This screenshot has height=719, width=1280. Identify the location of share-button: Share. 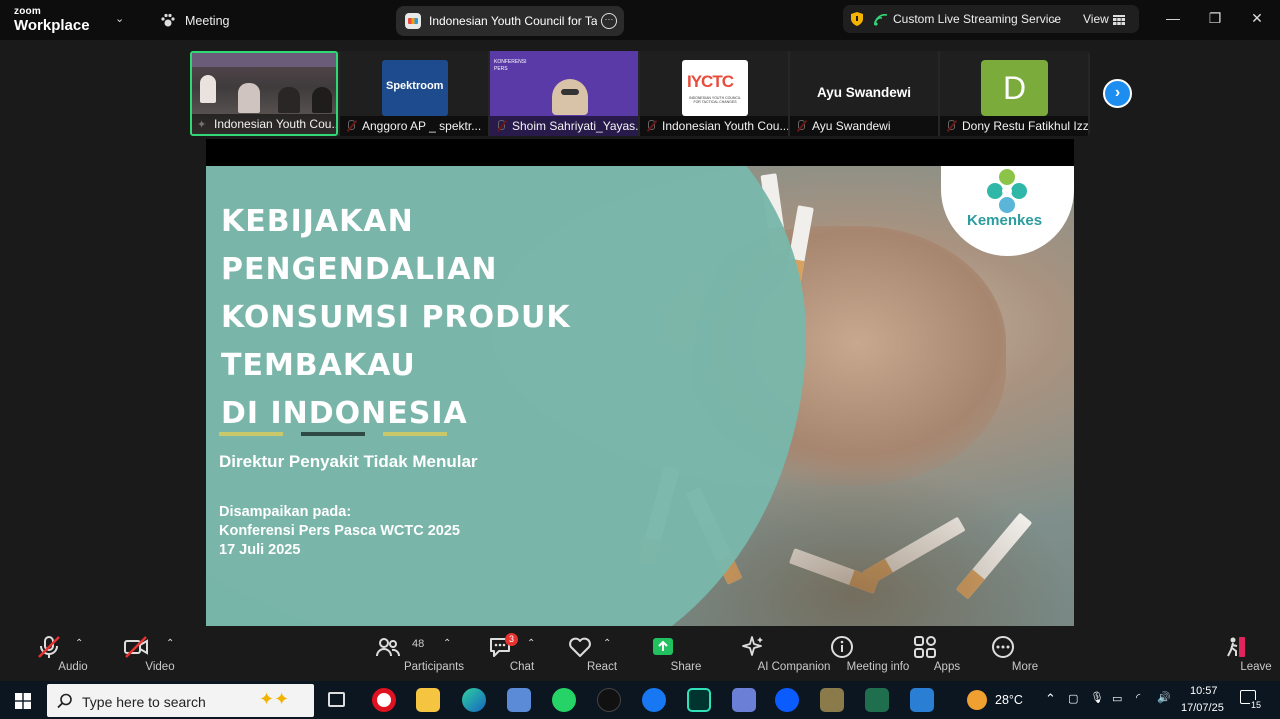
(670, 654).